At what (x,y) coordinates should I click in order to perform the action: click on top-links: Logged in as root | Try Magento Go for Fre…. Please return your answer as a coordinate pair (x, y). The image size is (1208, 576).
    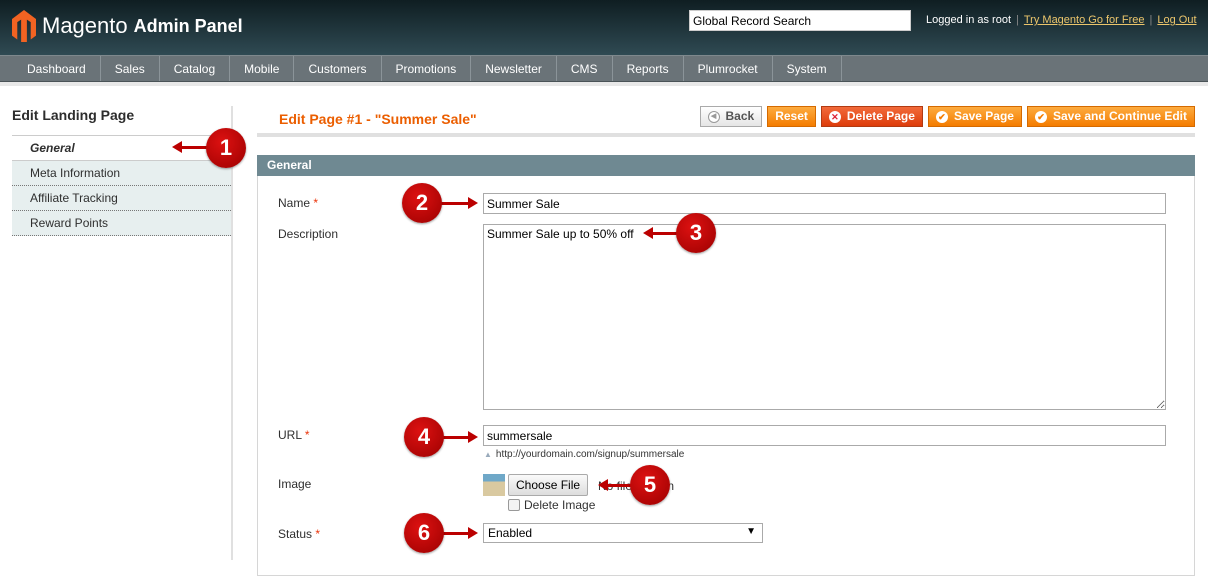
    Looking at the image, I should click on (1061, 20).